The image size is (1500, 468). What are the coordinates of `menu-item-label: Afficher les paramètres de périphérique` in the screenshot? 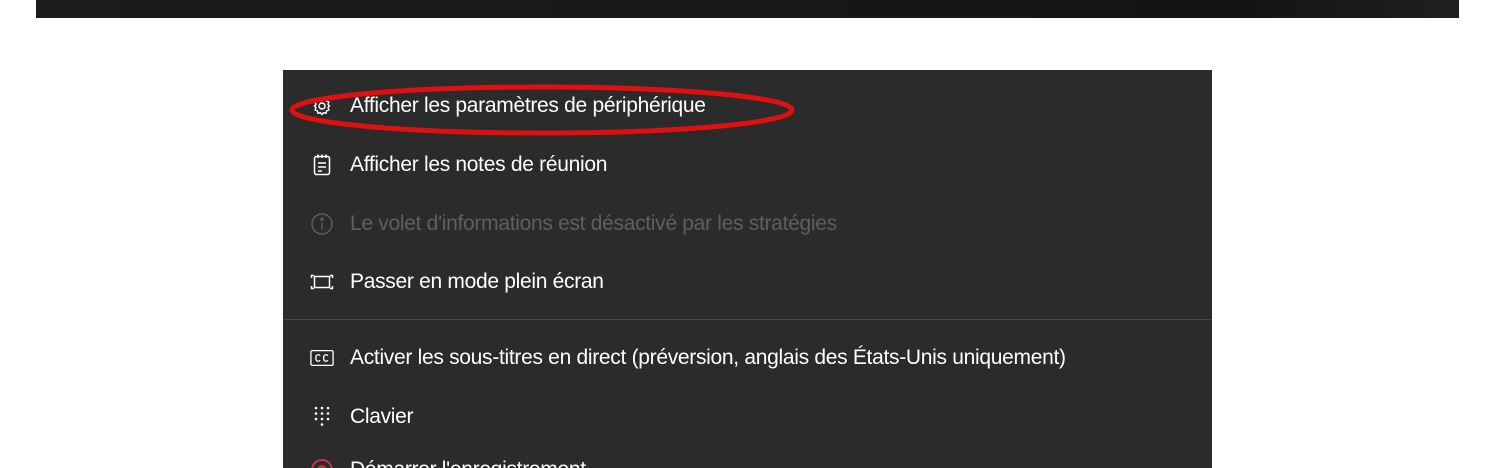 It's located at (528, 105).